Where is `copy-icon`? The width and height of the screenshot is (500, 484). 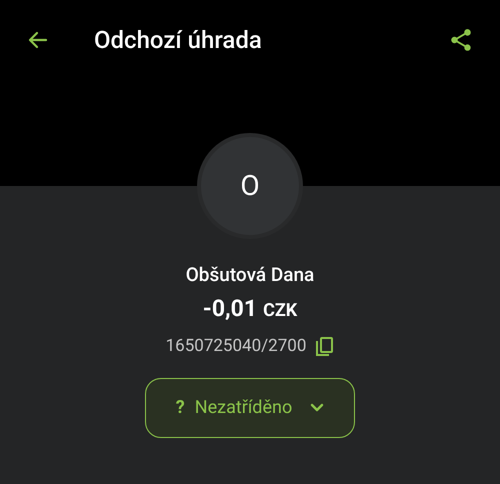
copy-icon is located at coordinates (325, 346).